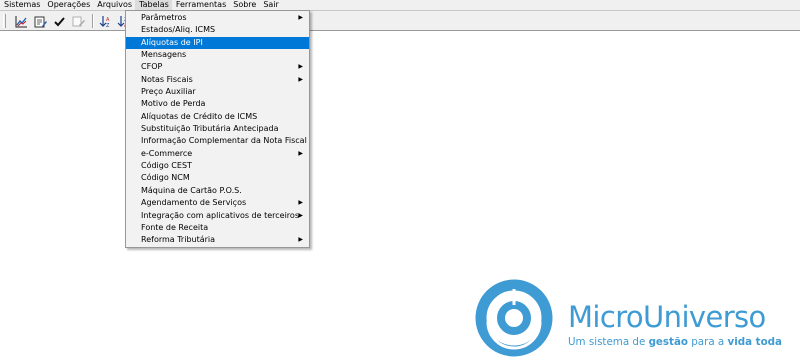  I want to click on logo-tagline: Um sistema de gestão para a vida toda, so click(675, 342).